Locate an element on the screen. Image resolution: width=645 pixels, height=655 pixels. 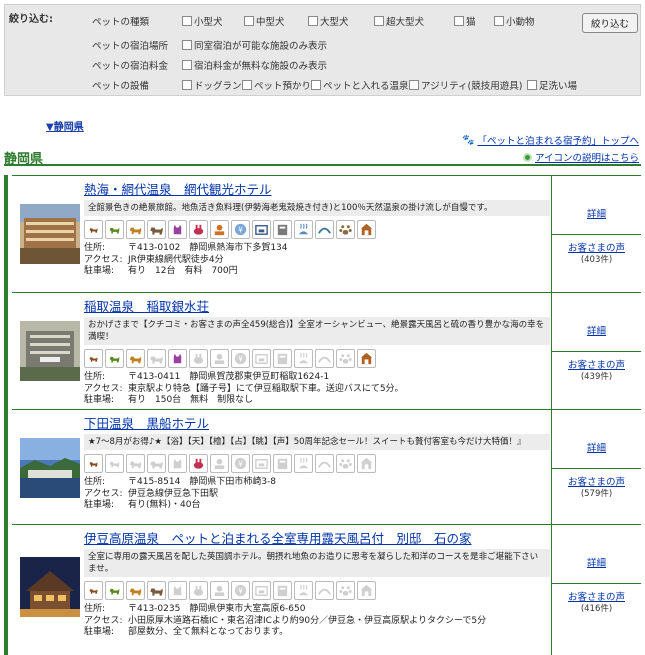
filter-option-pet-care: ペット預かり is located at coordinates (276, 85).